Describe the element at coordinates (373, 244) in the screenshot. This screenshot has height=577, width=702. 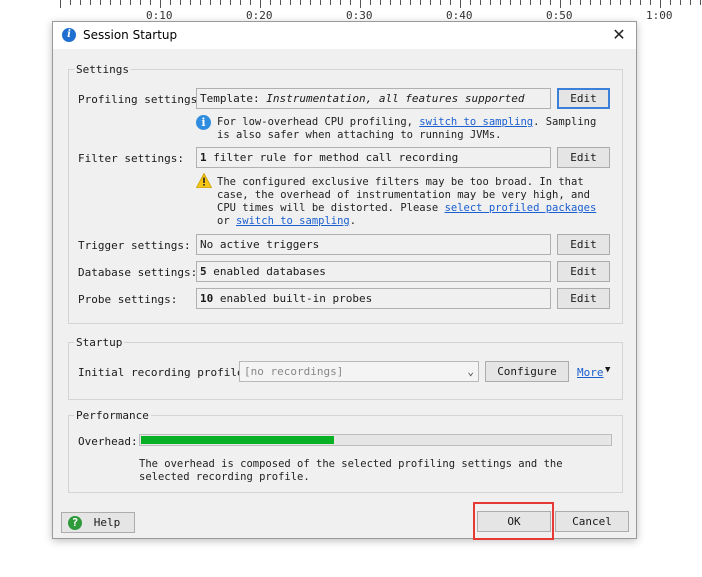
I see `trigger-settings-field: No active triggers` at that location.